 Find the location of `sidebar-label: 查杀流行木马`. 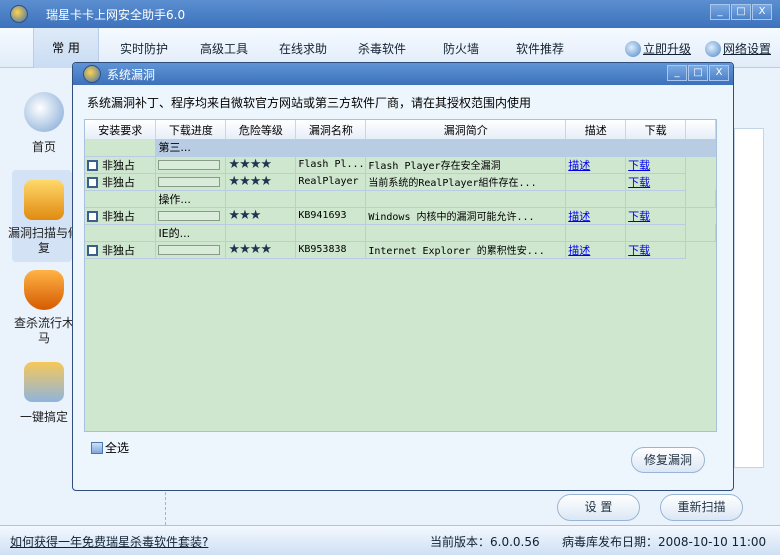

sidebar-label: 查杀流行木马 is located at coordinates (43, 330).